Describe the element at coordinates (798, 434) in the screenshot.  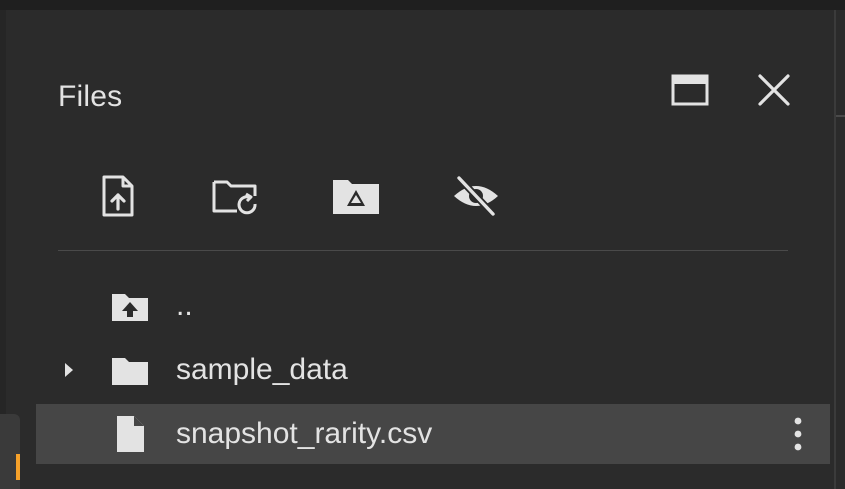
I see `more-options-icon` at that location.